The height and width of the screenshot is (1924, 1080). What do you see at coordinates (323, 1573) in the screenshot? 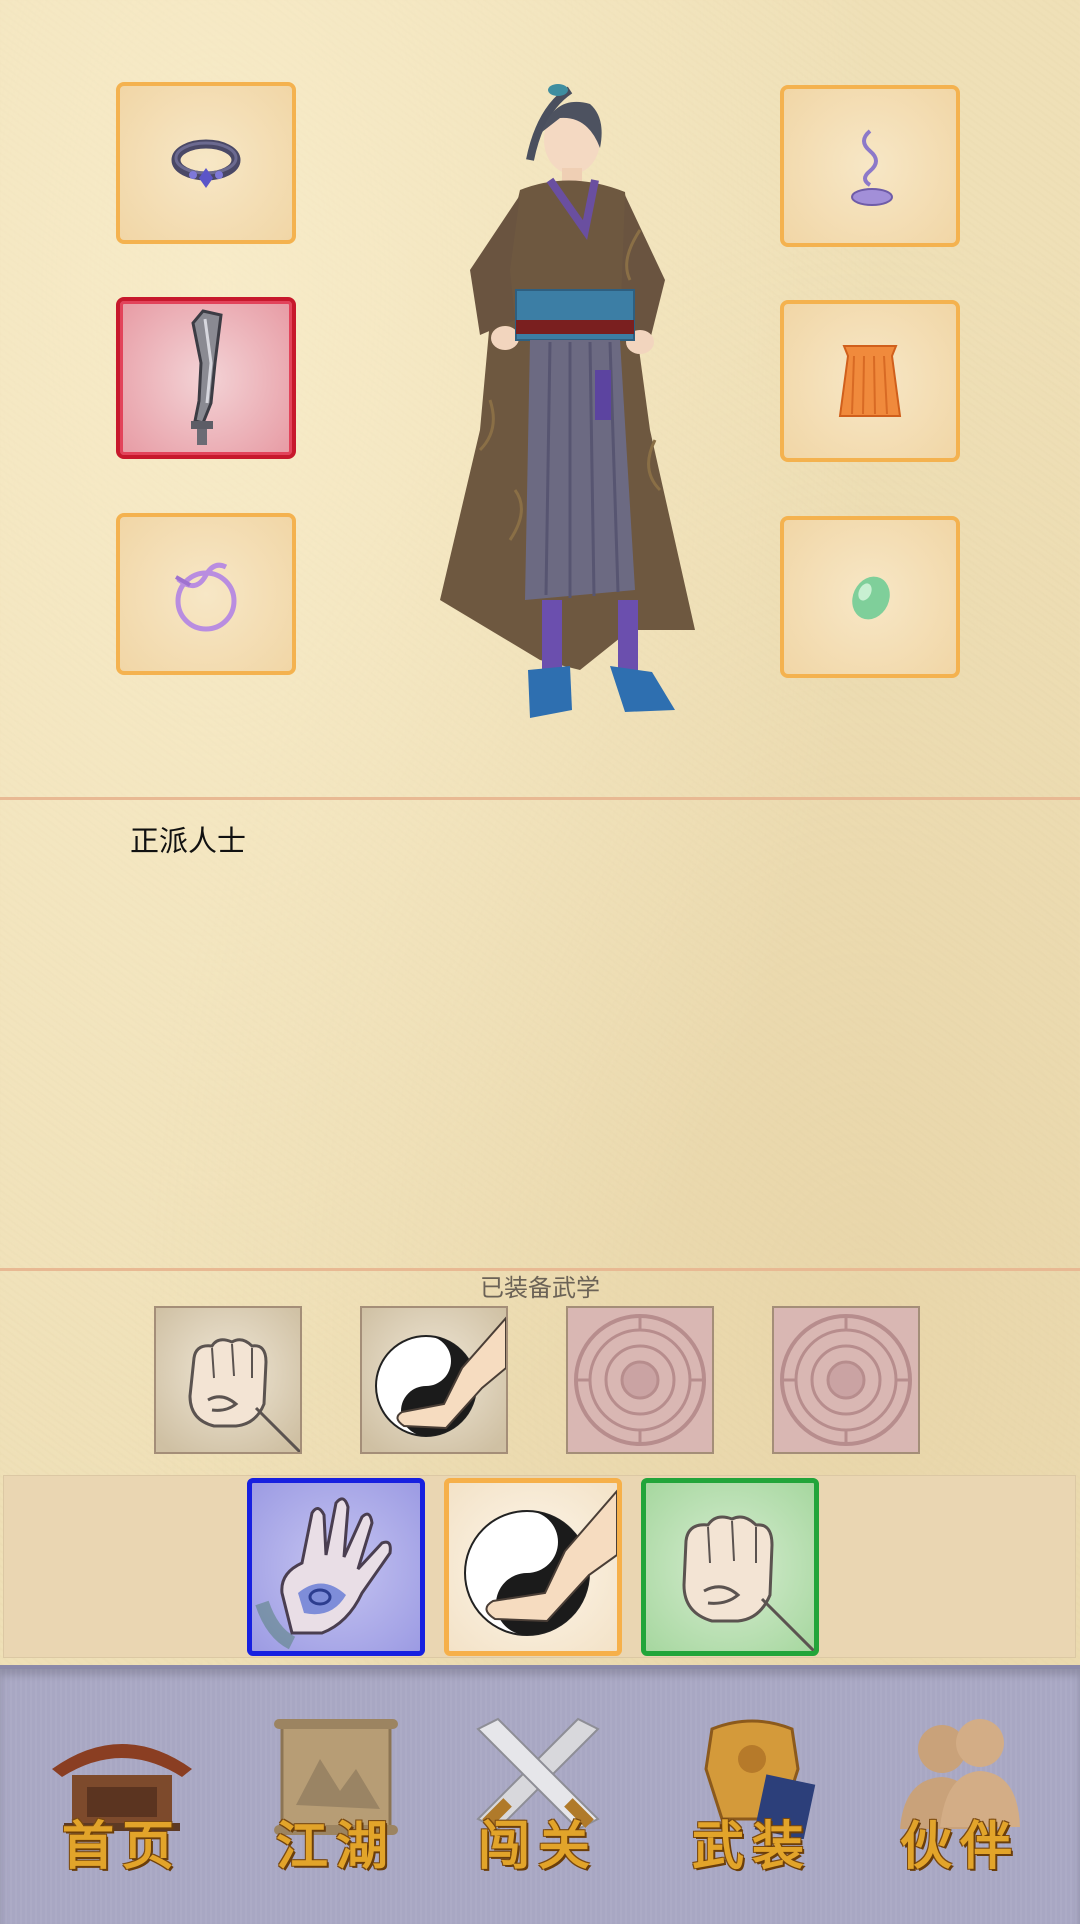
I see `open-palm-icon` at bounding box center [323, 1573].